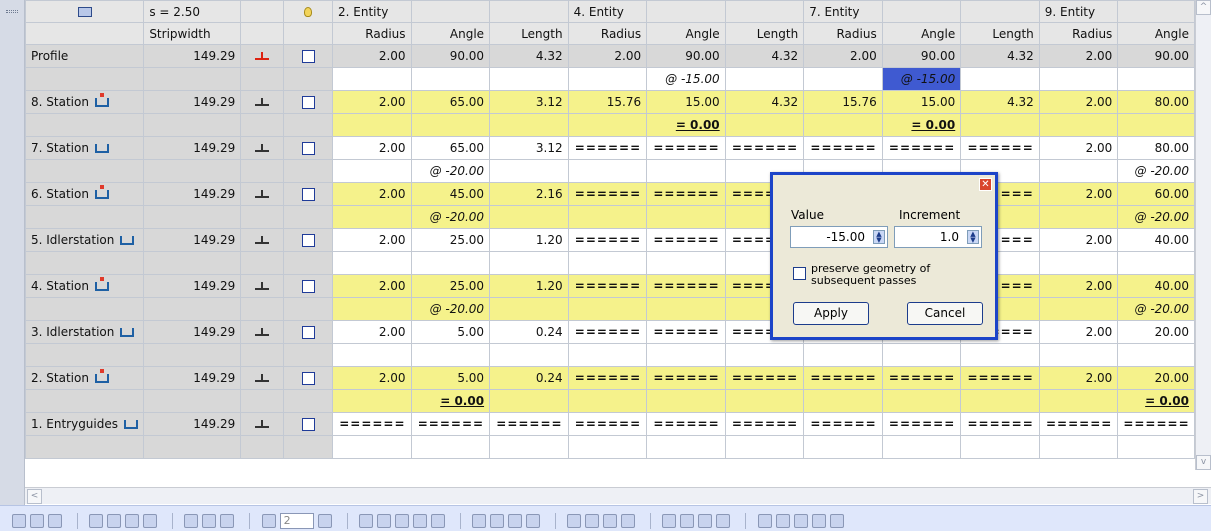 The image size is (1211, 531). I want to click on scroll-down-icon: v, so click(1203, 462).